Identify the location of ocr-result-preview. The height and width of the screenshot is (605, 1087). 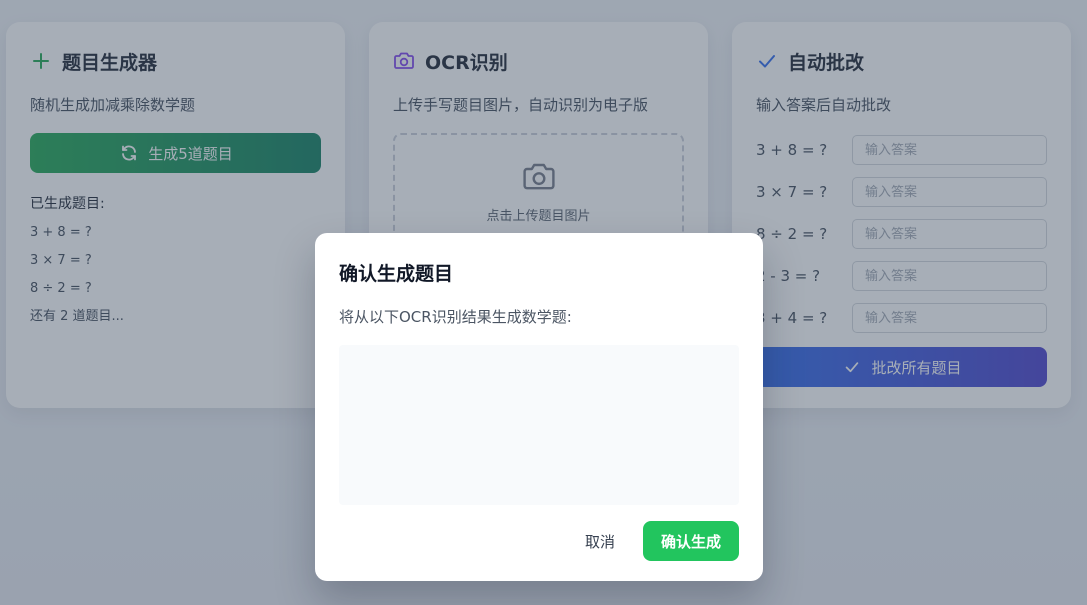
(539, 425).